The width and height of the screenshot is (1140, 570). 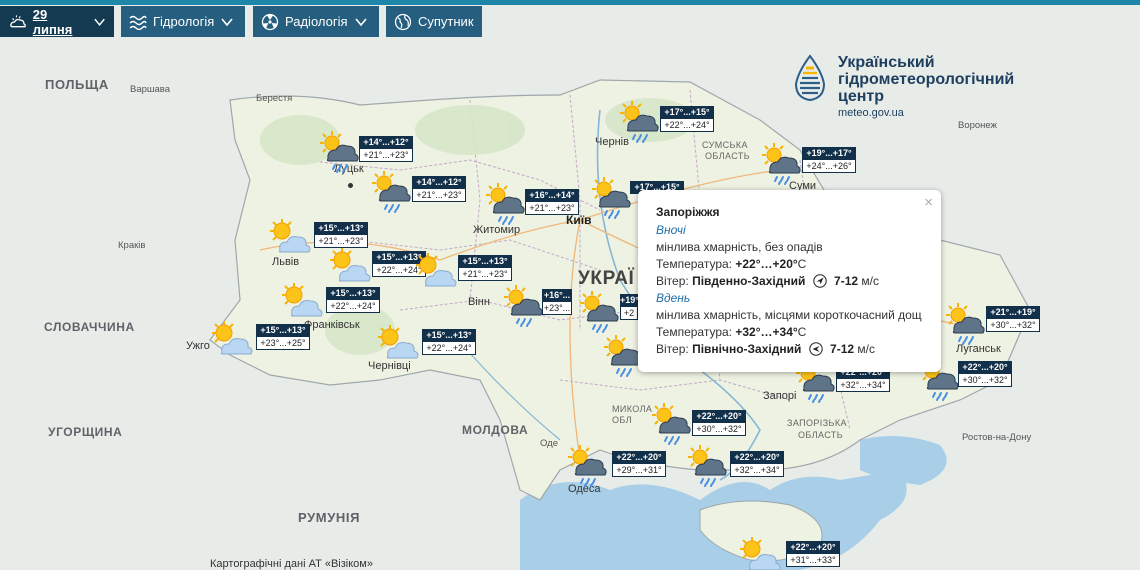 I want to click on night-temp: +17°...+15°, so click(x=687, y=112).